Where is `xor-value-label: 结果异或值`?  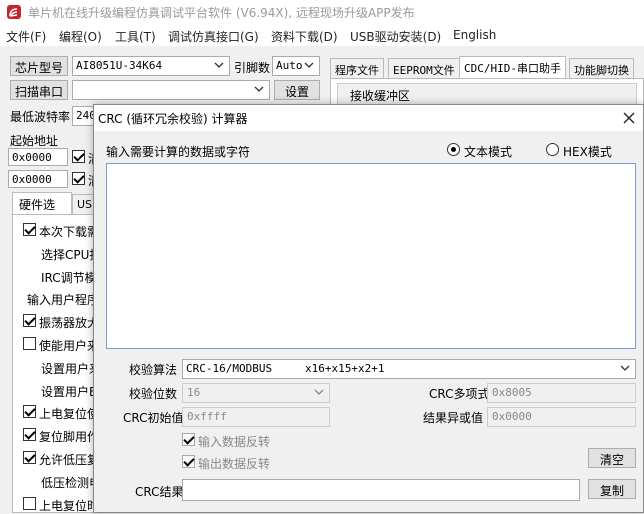 xor-value-label: 结果异或值 is located at coordinates (453, 418).